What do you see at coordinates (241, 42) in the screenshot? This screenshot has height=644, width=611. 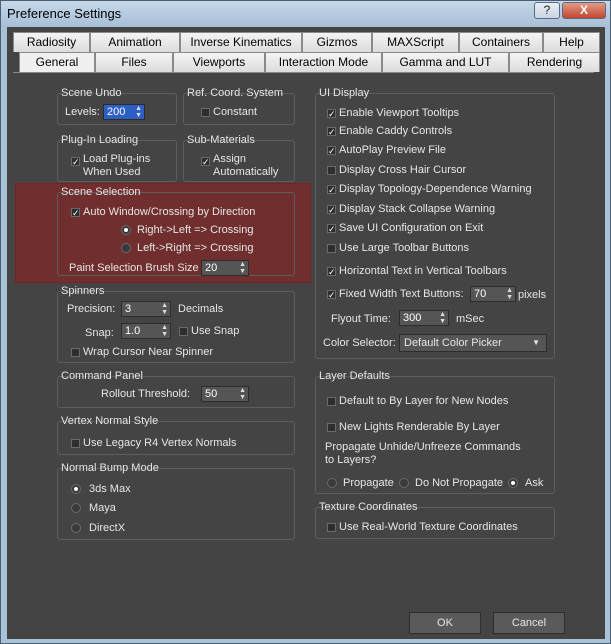 I see `tab-inverse-kinematics: Inverse Kinematics` at bounding box center [241, 42].